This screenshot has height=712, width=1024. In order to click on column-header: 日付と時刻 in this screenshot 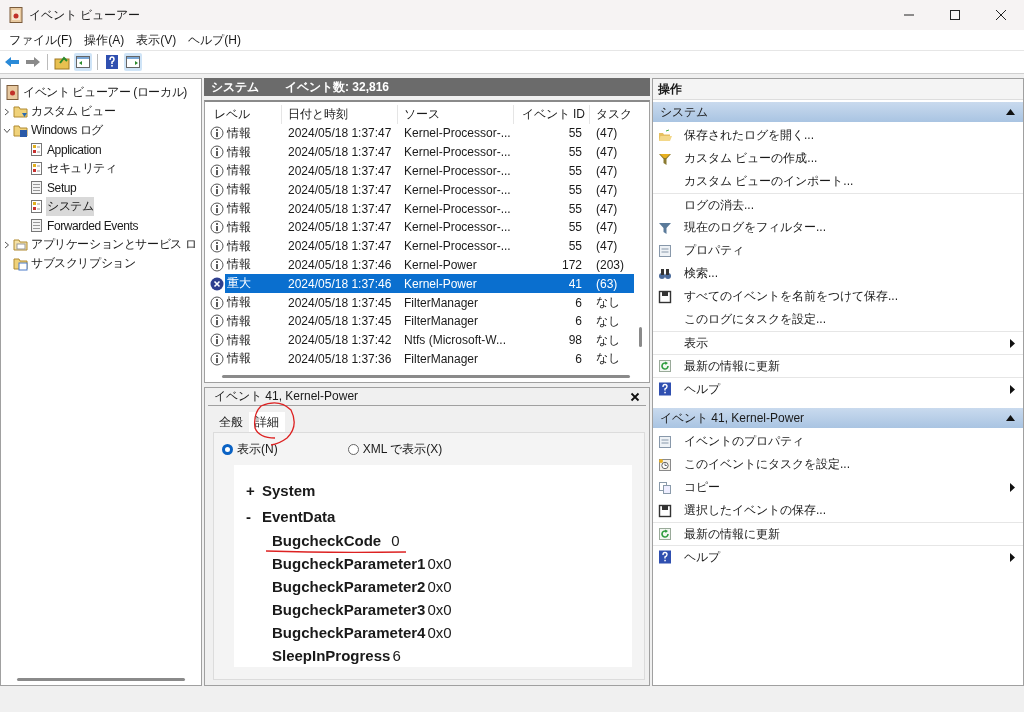, I will do `click(340, 114)`.